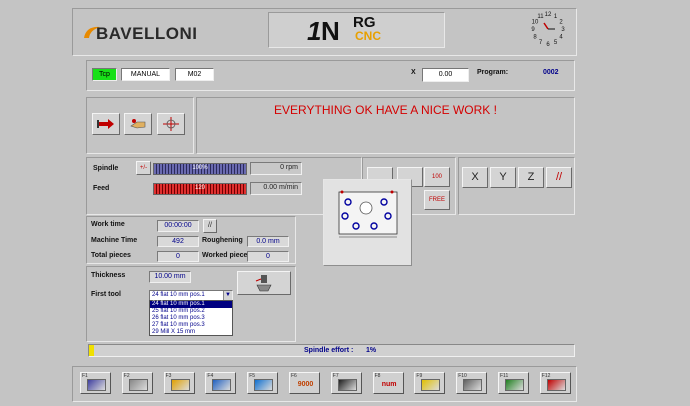 This screenshot has height=406, width=690. What do you see at coordinates (437, 200) in the screenshot?
I see `jog-free-button: FREE` at bounding box center [437, 200].